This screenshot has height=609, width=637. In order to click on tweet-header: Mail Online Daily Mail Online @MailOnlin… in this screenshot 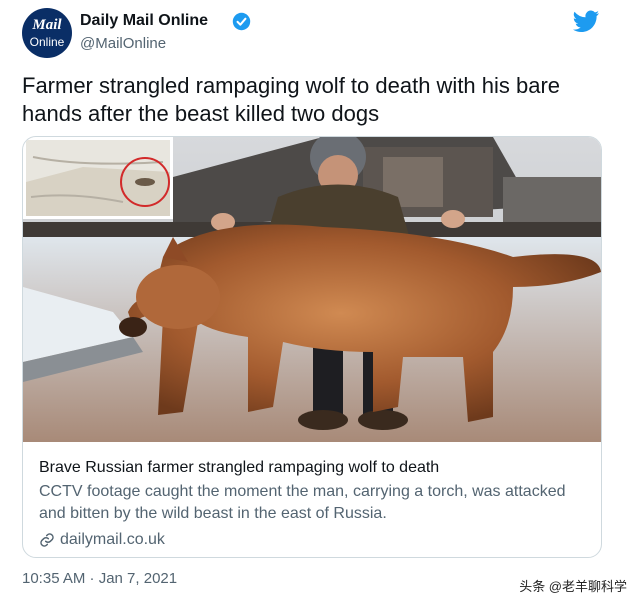, I will do `click(318, 34)`.